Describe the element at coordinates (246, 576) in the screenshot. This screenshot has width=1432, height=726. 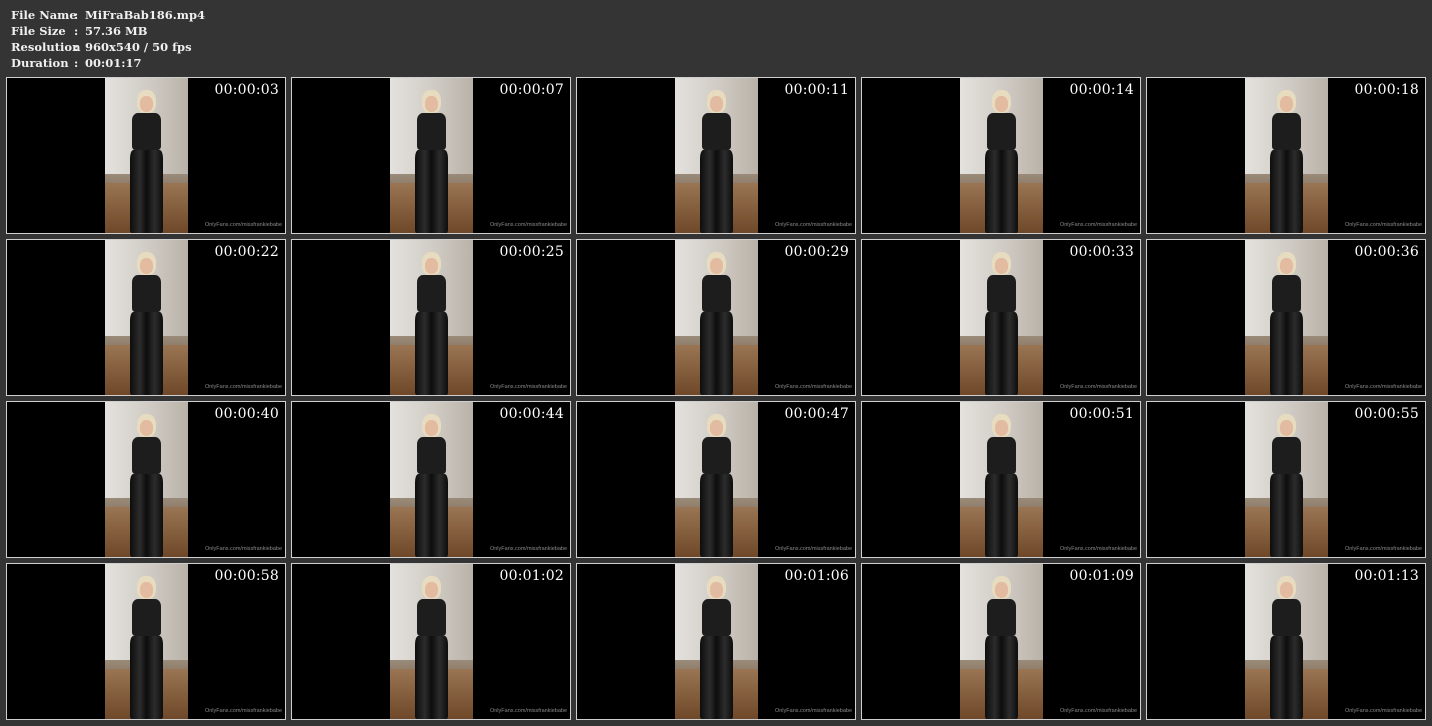
I see `thumbnail-timestamp: 00:00:58` at that location.